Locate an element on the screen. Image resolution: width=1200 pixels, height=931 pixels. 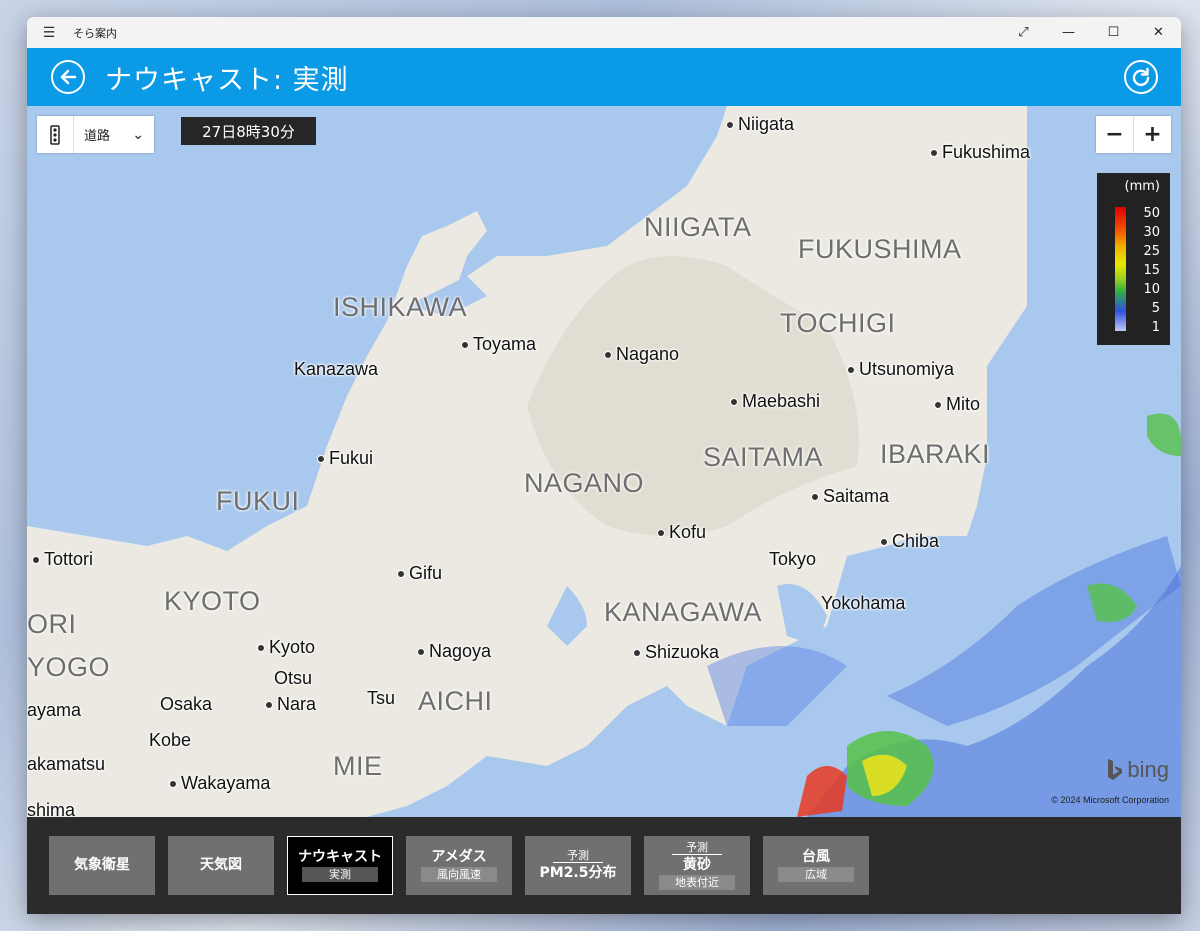
city-otsu: Otsu is located at coordinates (293, 678).